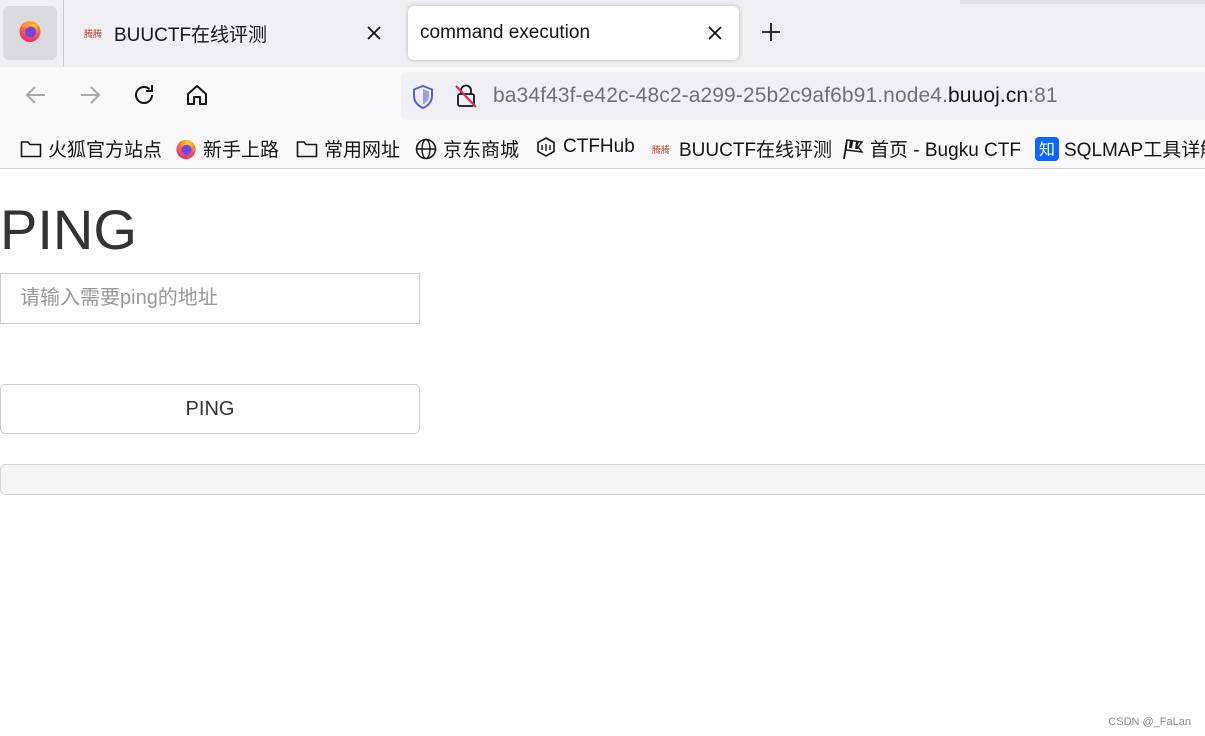  I want to click on back-button, so click(36, 97).